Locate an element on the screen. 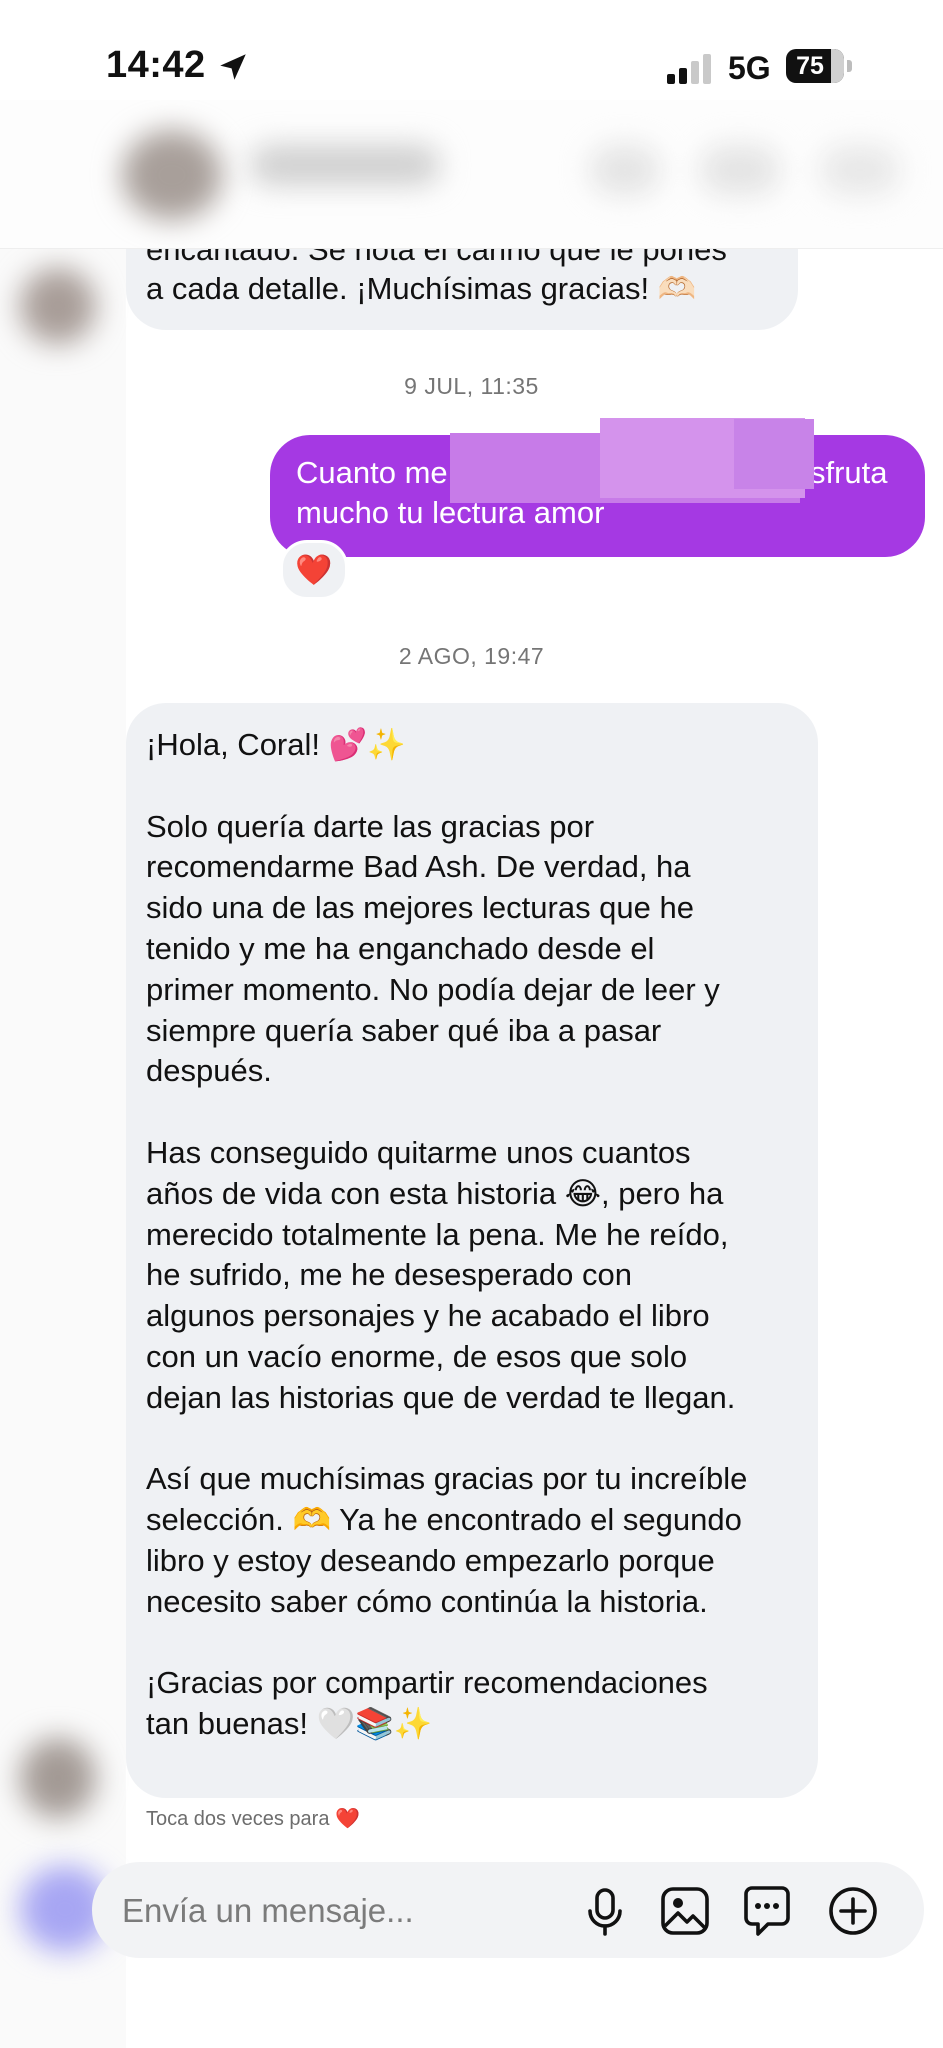 The width and height of the screenshot is (943, 2048). sender-avatar is located at coordinates (58, 1778).